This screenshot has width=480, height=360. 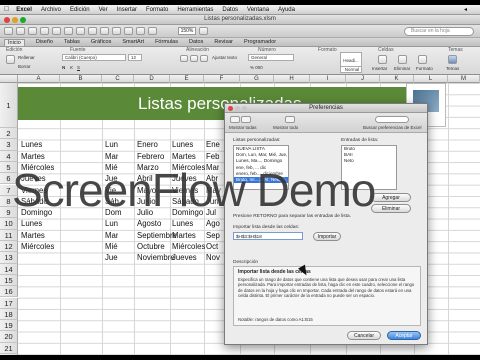 What do you see at coordinates (268, 236) in the screenshot?
I see `import-range-input: $H$3:$H$18` at bounding box center [268, 236].